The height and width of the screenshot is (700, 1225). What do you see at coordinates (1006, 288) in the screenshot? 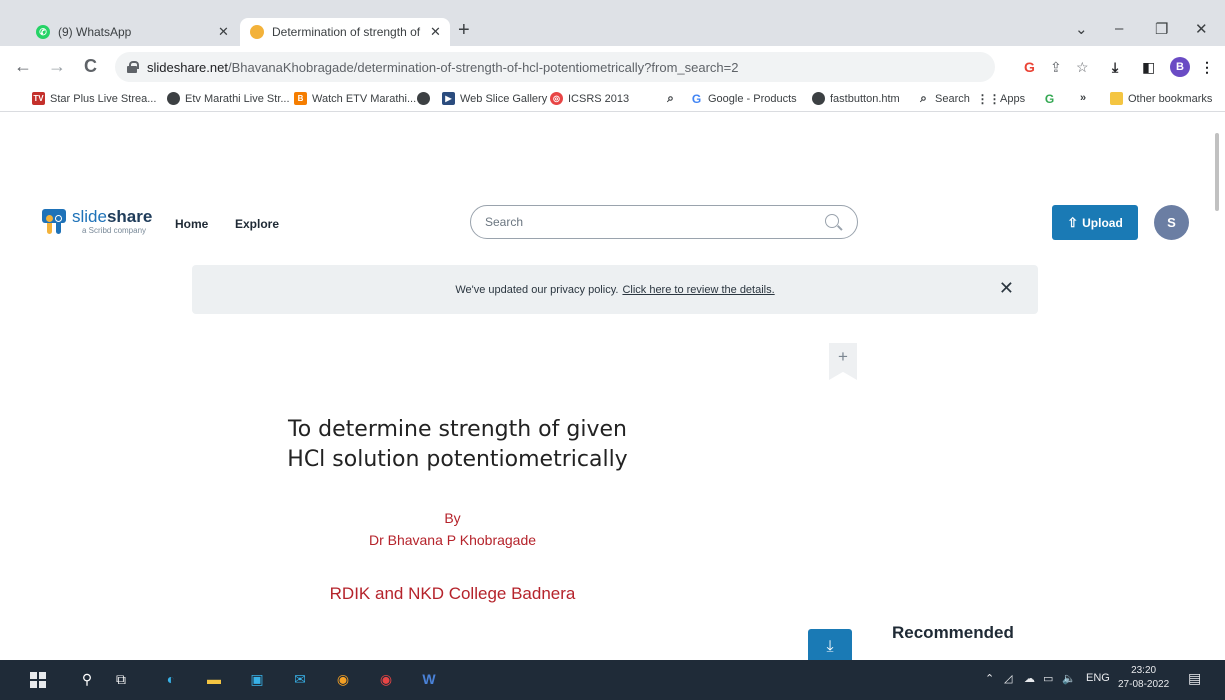
I see `notice-close-icon: ✕` at bounding box center [1006, 288].